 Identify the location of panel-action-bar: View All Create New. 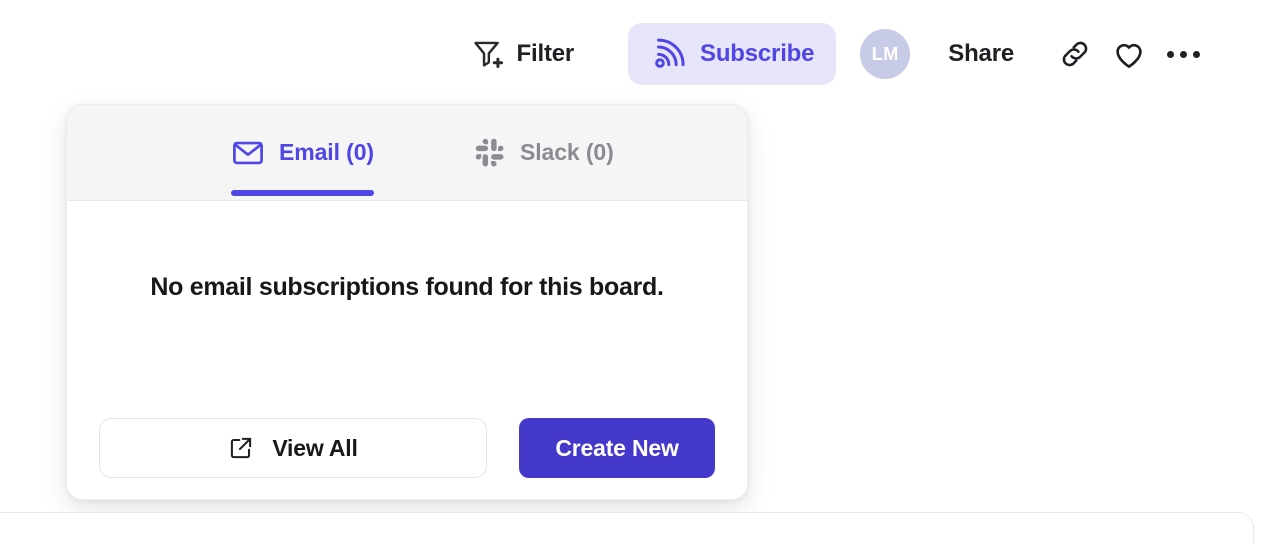
(407, 448).